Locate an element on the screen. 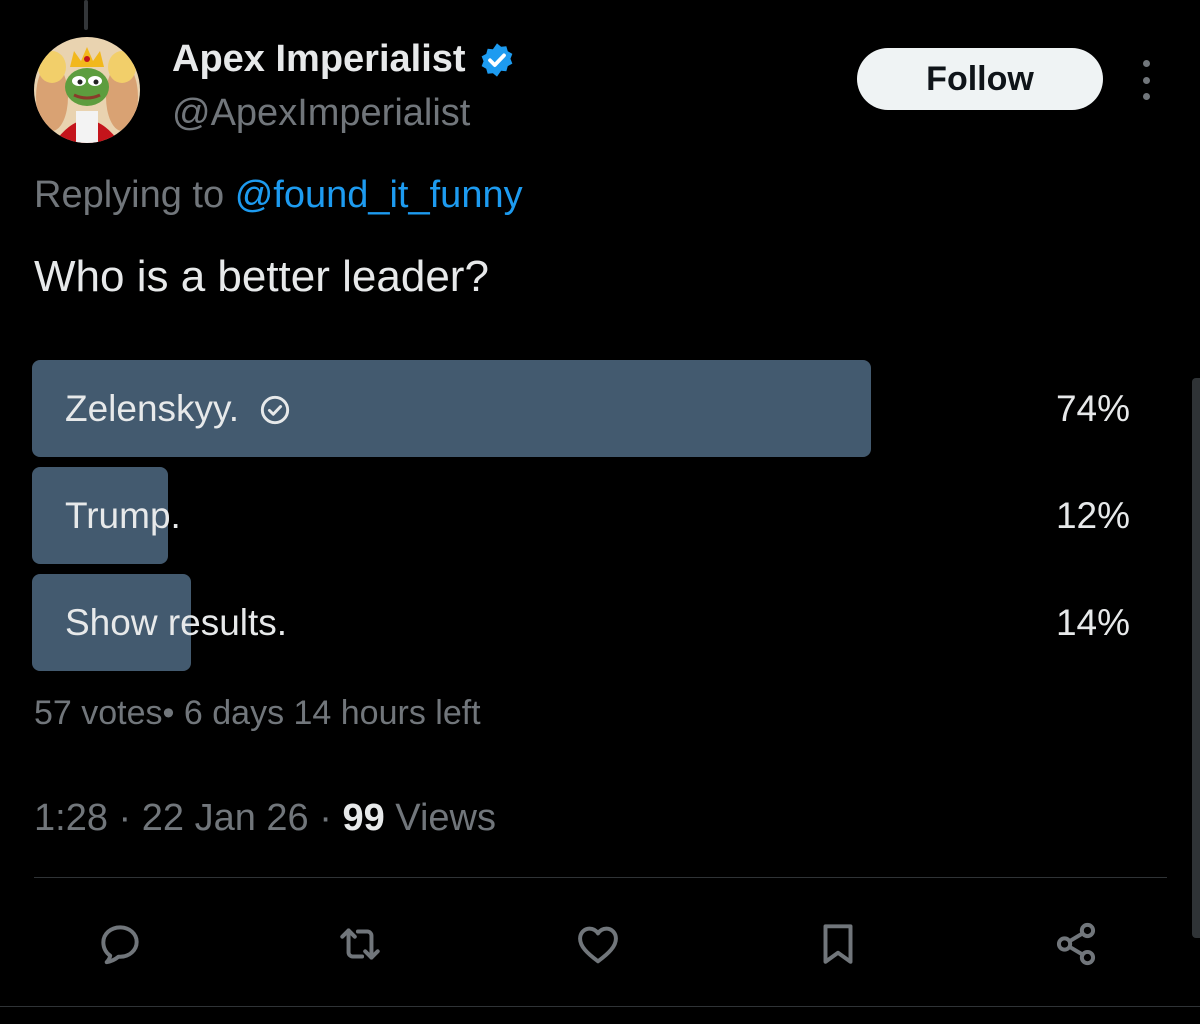 The height and width of the screenshot is (1024, 1200). share-icon is located at coordinates (1076, 944).